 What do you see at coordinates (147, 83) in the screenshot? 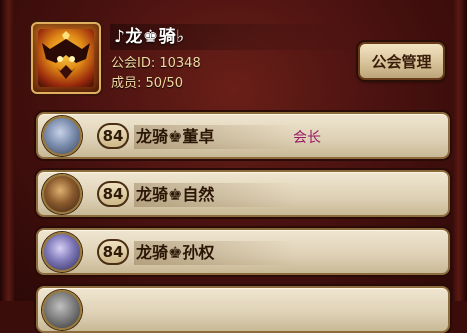
I see `member-count: 成员: 50/50` at bounding box center [147, 83].